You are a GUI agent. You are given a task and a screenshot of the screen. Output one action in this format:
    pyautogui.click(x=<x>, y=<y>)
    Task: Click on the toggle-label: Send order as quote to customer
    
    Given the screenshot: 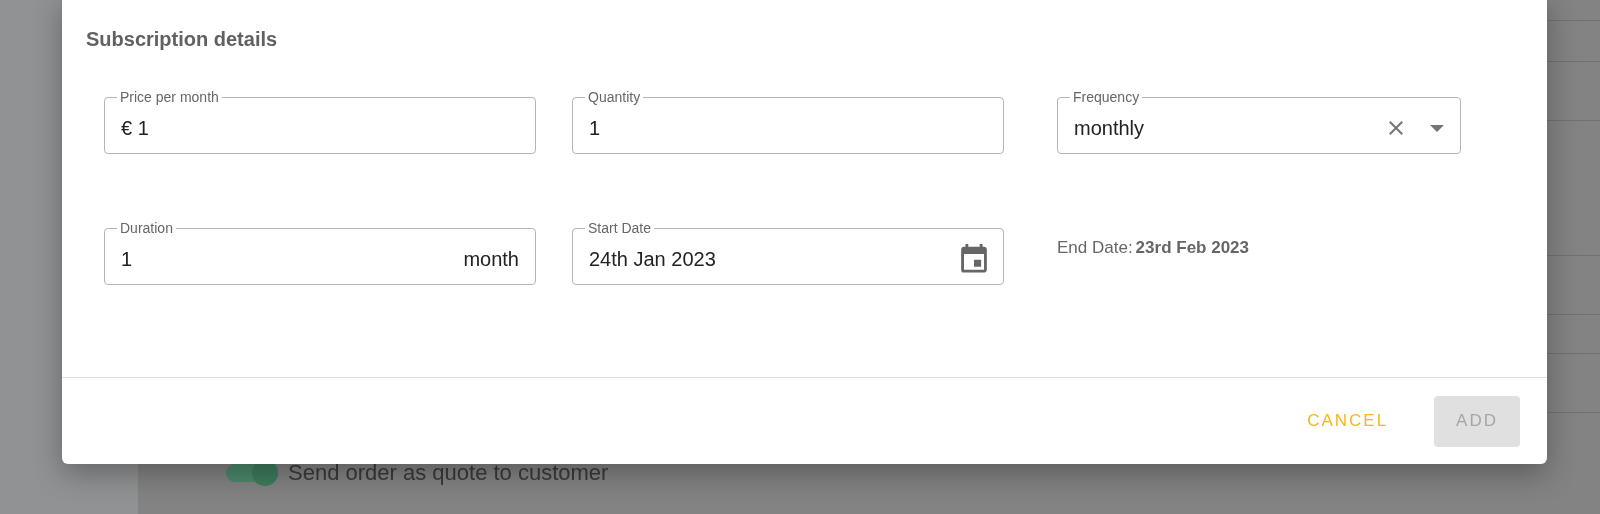 What is the action you would take?
    pyautogui.click(x=448, y=473)
    